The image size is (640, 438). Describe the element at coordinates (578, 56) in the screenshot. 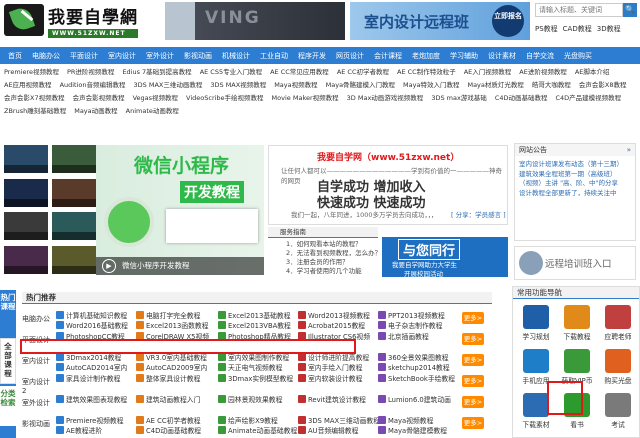

I see `nav-dvd: 光盘购买` at that location.